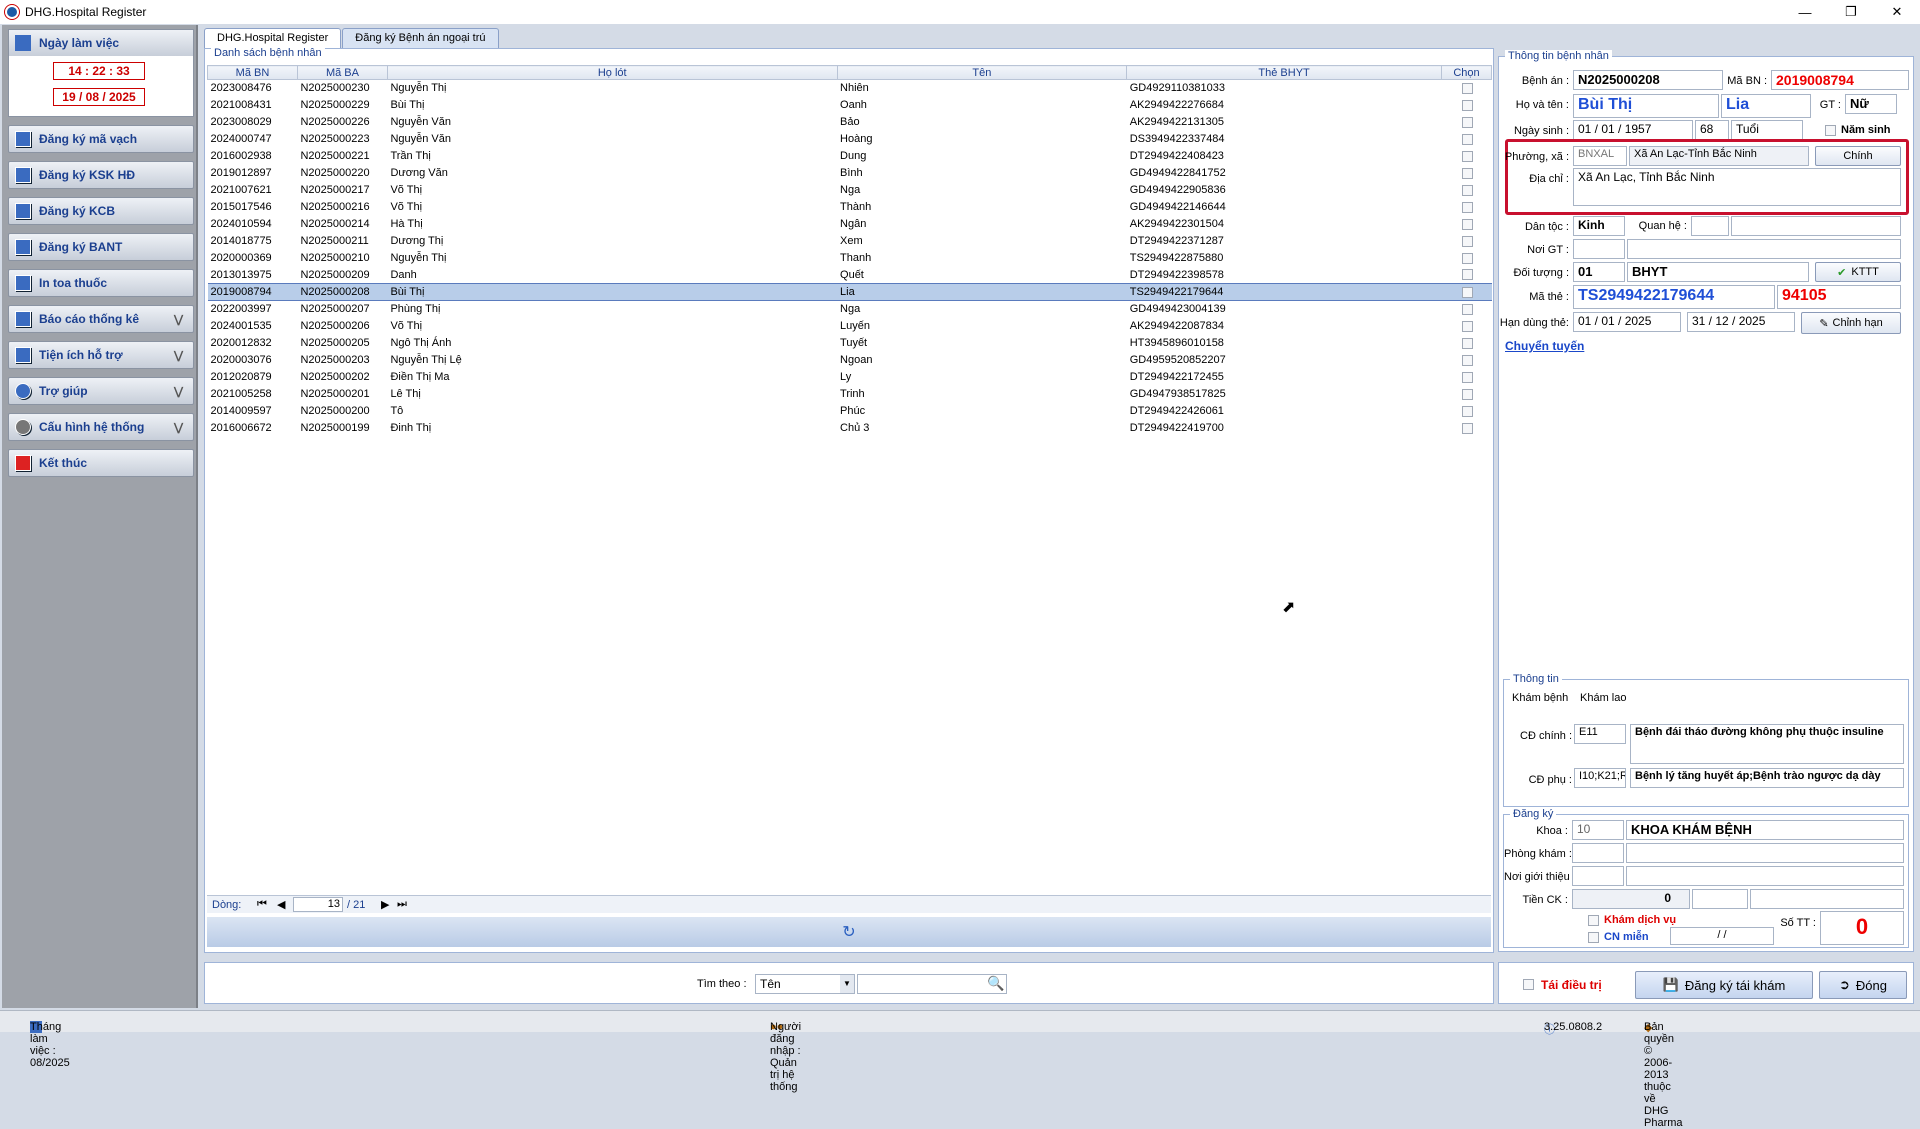 This screenshot has width=1920, height=1129. Describe the element at coordinates (101, 211) in the screenshot. I see `sidebar-item-kcb: Đăng ký KCB` at that location.